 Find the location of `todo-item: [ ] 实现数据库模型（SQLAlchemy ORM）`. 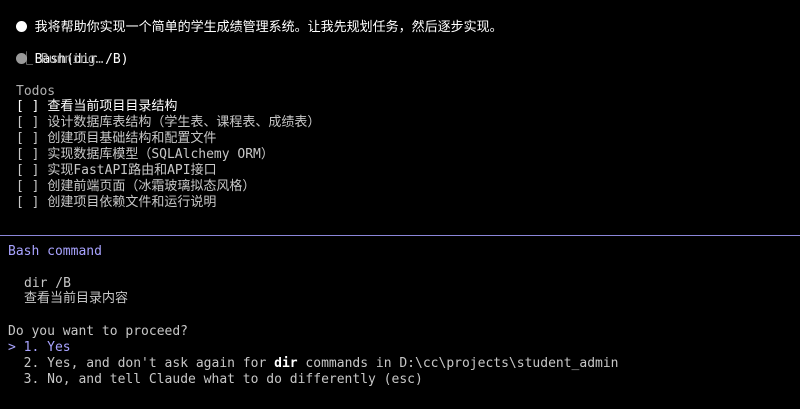

todo-item: [ ] 实现数据库模型（SQLAlchemy ORM） is located at coordinates (145, 155).